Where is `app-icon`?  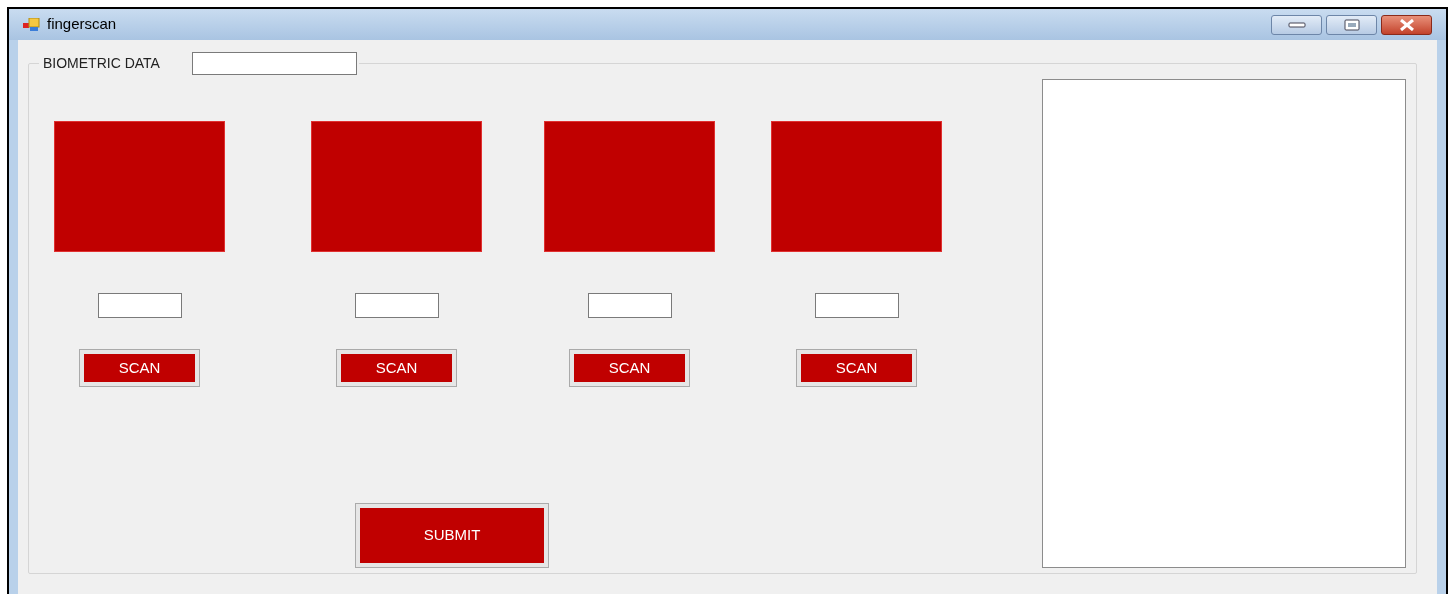 app-icon is located at coordinates (32, 24).